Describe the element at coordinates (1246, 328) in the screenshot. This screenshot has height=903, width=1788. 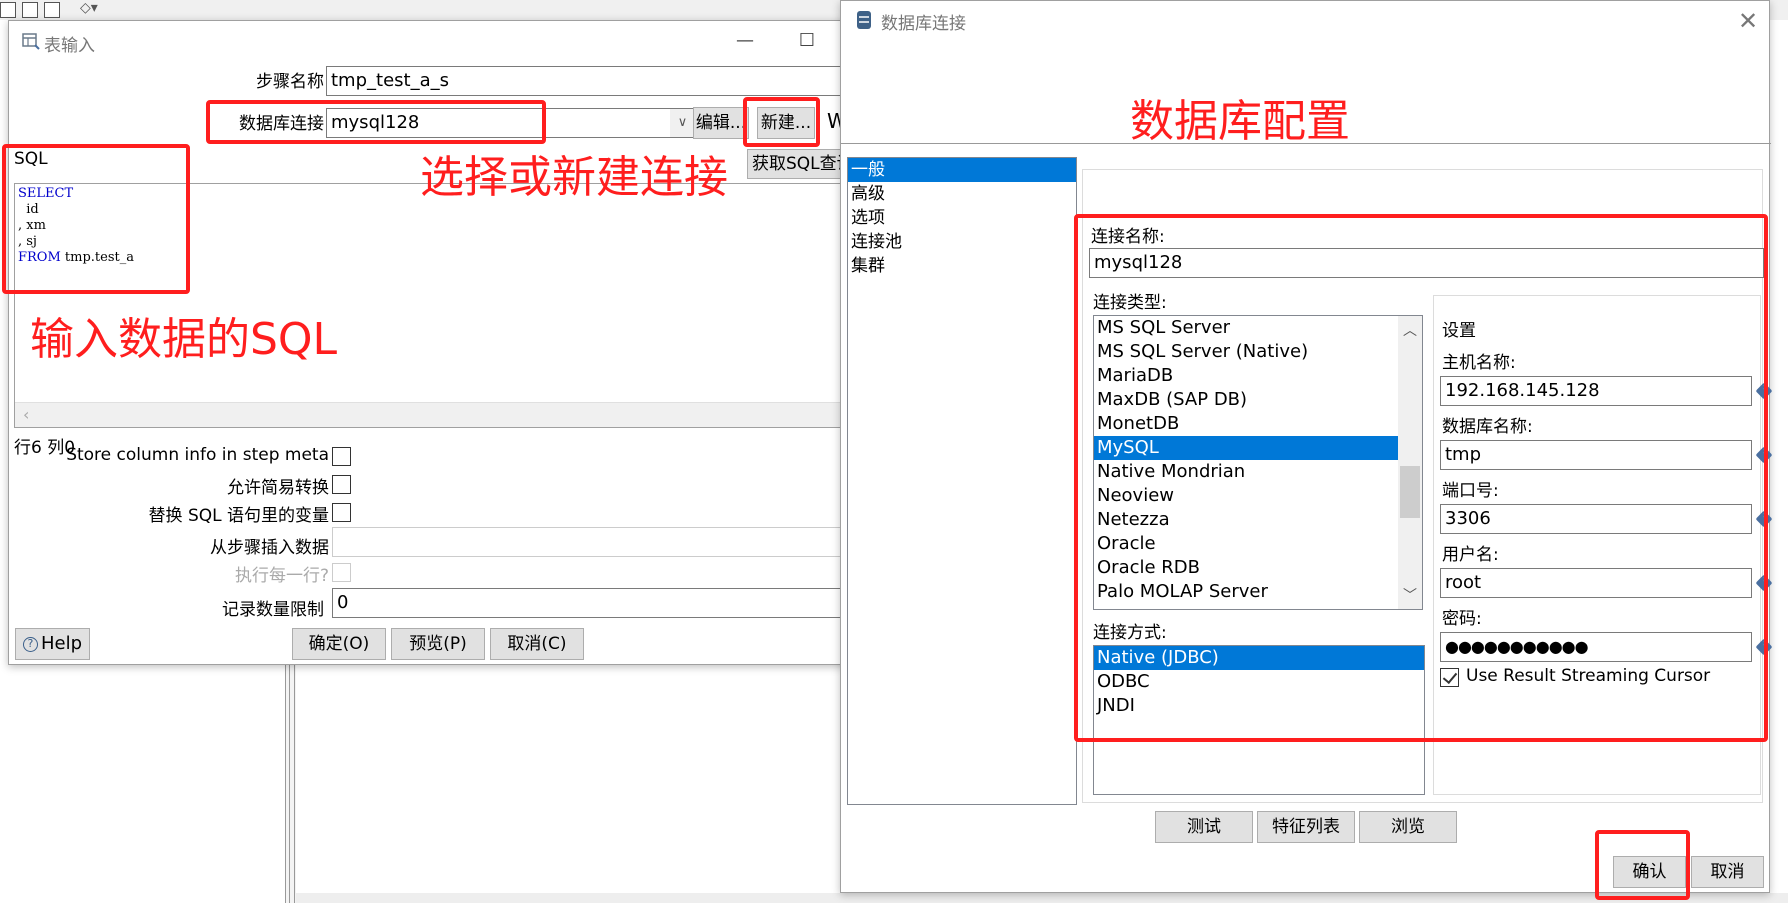
I see `connection-type-item: MS SQL Server` at that location.